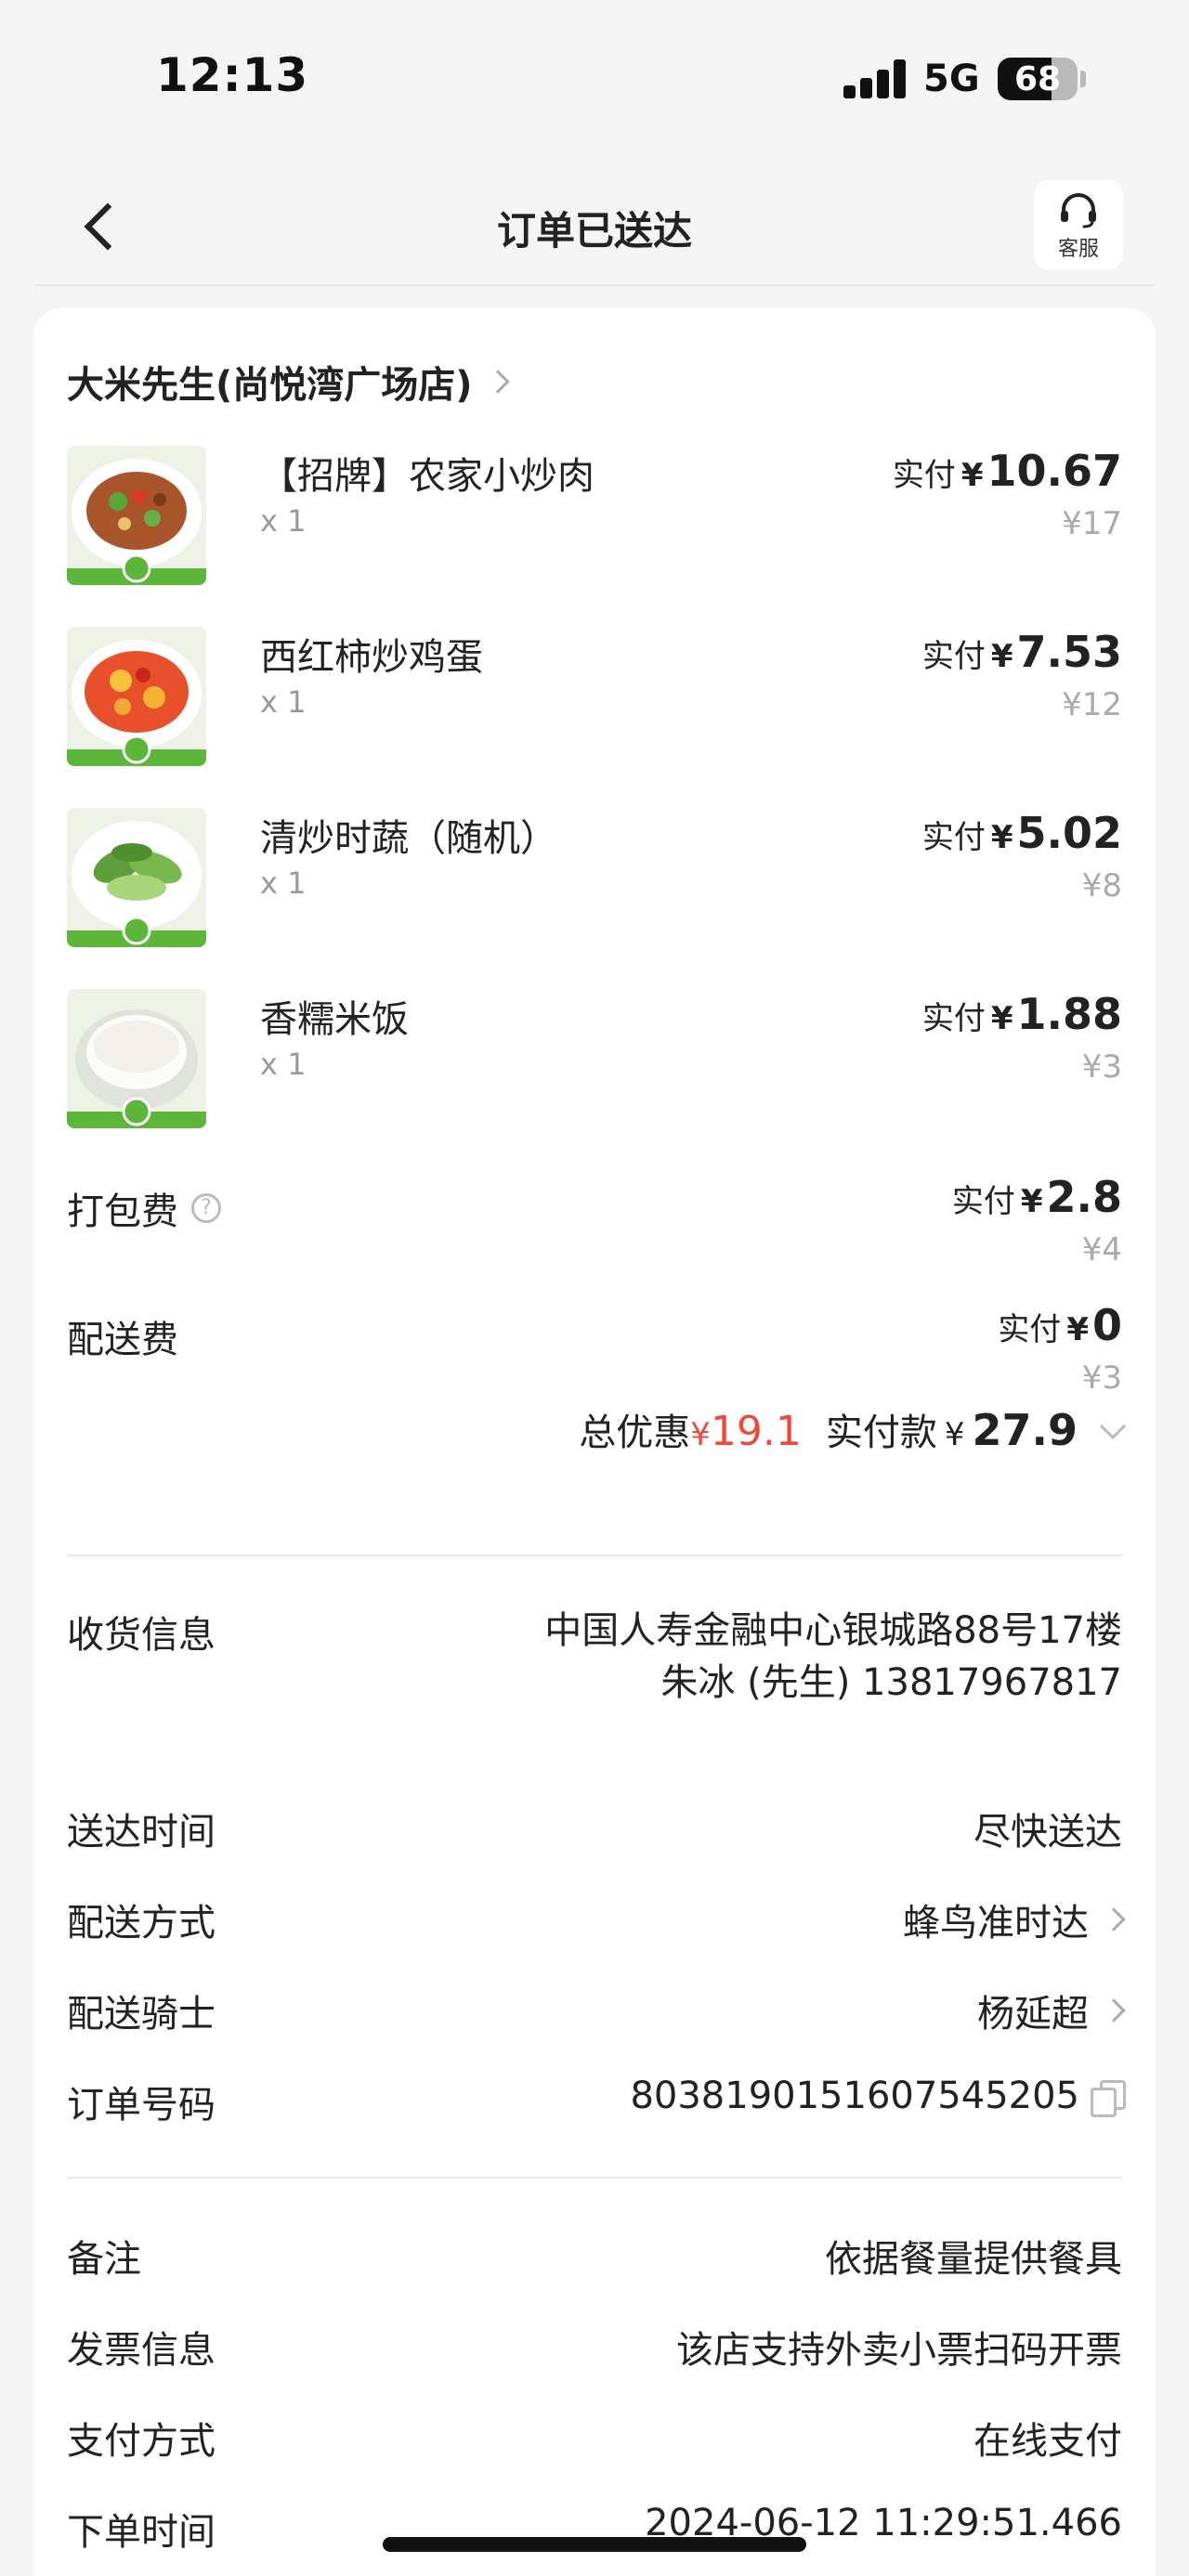  What do you see at coordinates (141, 2015) in the screenshot?
I see `rider-label: 配送骑士` at bounding box center [141, 2015].